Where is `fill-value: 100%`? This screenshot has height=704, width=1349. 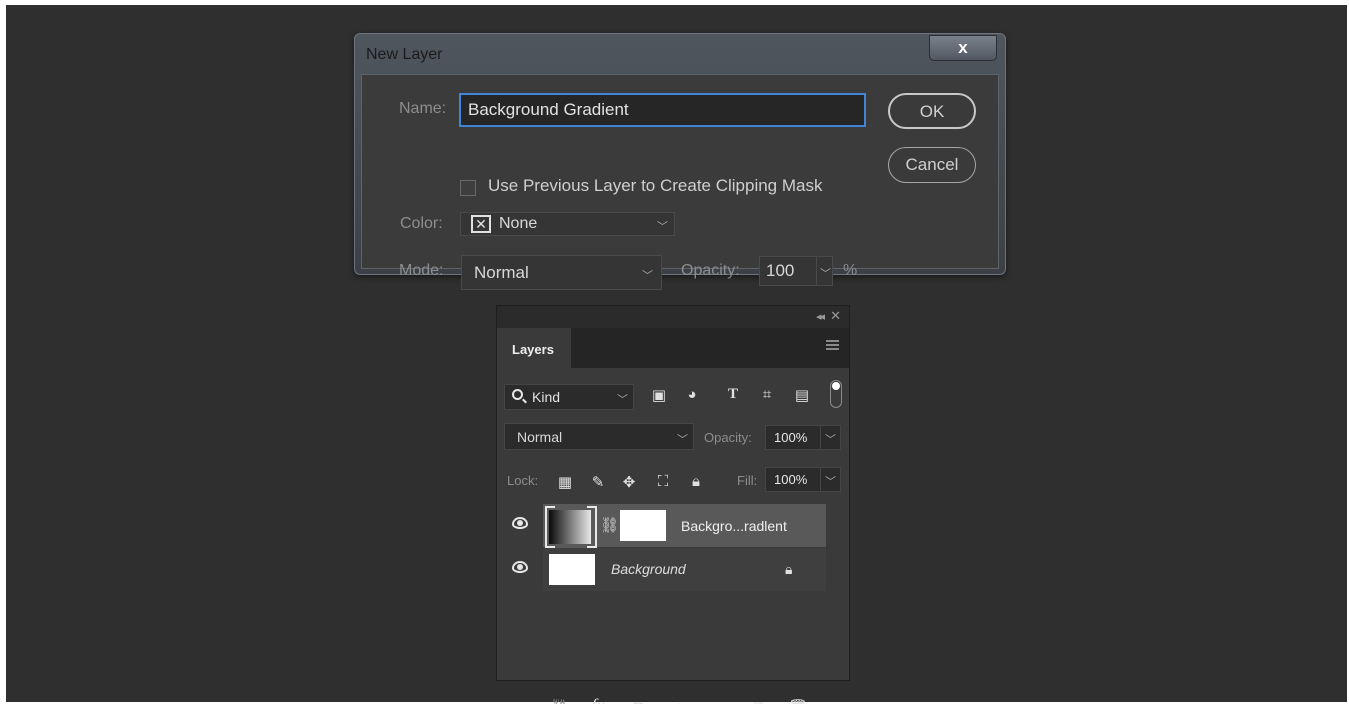 fill-value: 100% is located at coordinates (791, 479).